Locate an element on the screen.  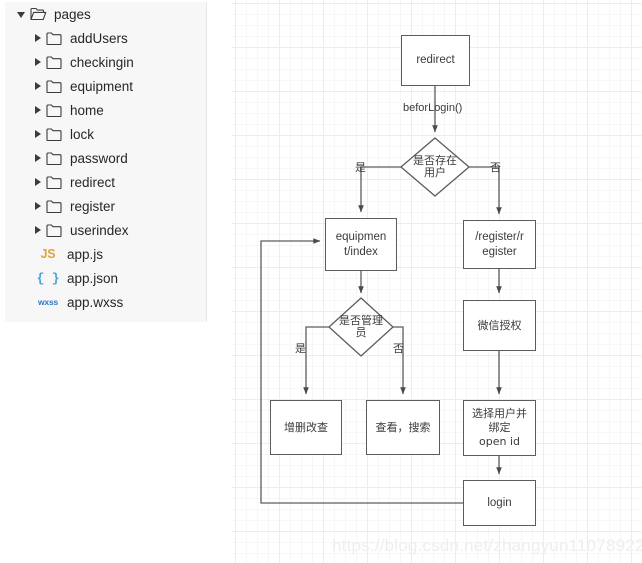
tree-item-label: pages is located at coordinates (72, 14).